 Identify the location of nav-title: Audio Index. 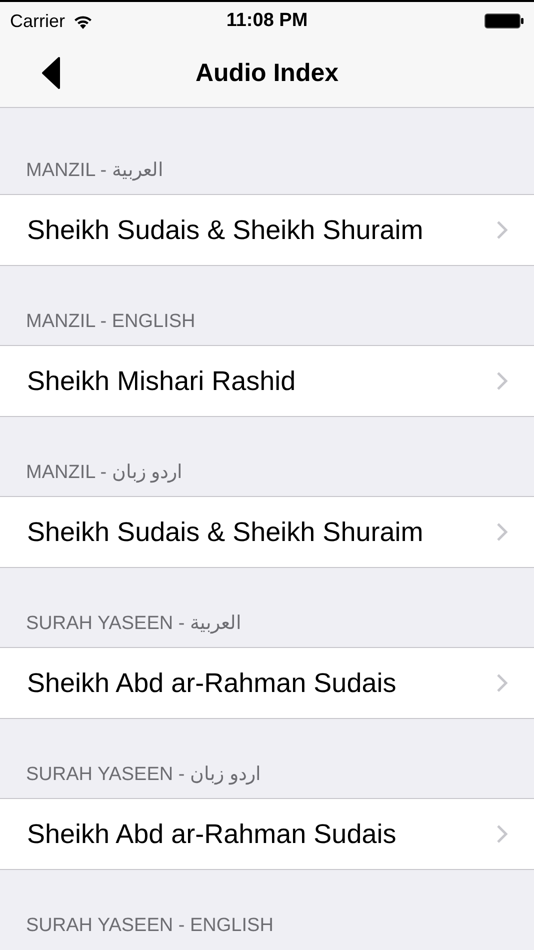
(267, 73).